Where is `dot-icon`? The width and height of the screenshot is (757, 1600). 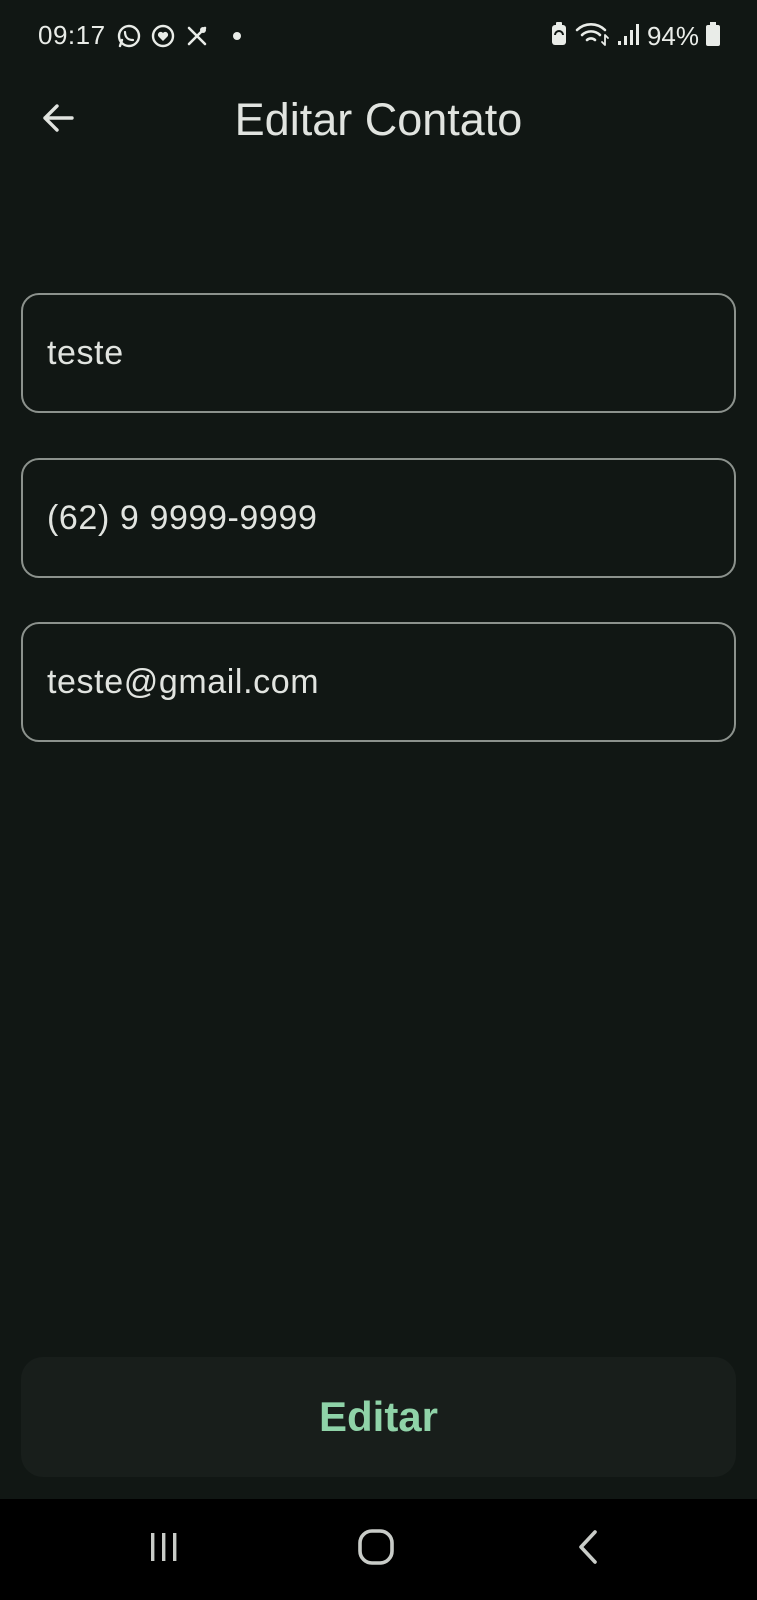 dot-icon is located at coordinates (237, 36).